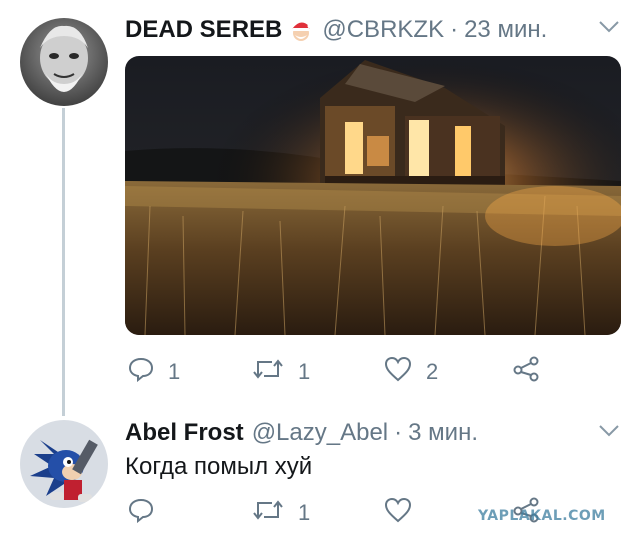  I want to click on site-watermark: YAPLAKAL.COM, so click(542, 516).